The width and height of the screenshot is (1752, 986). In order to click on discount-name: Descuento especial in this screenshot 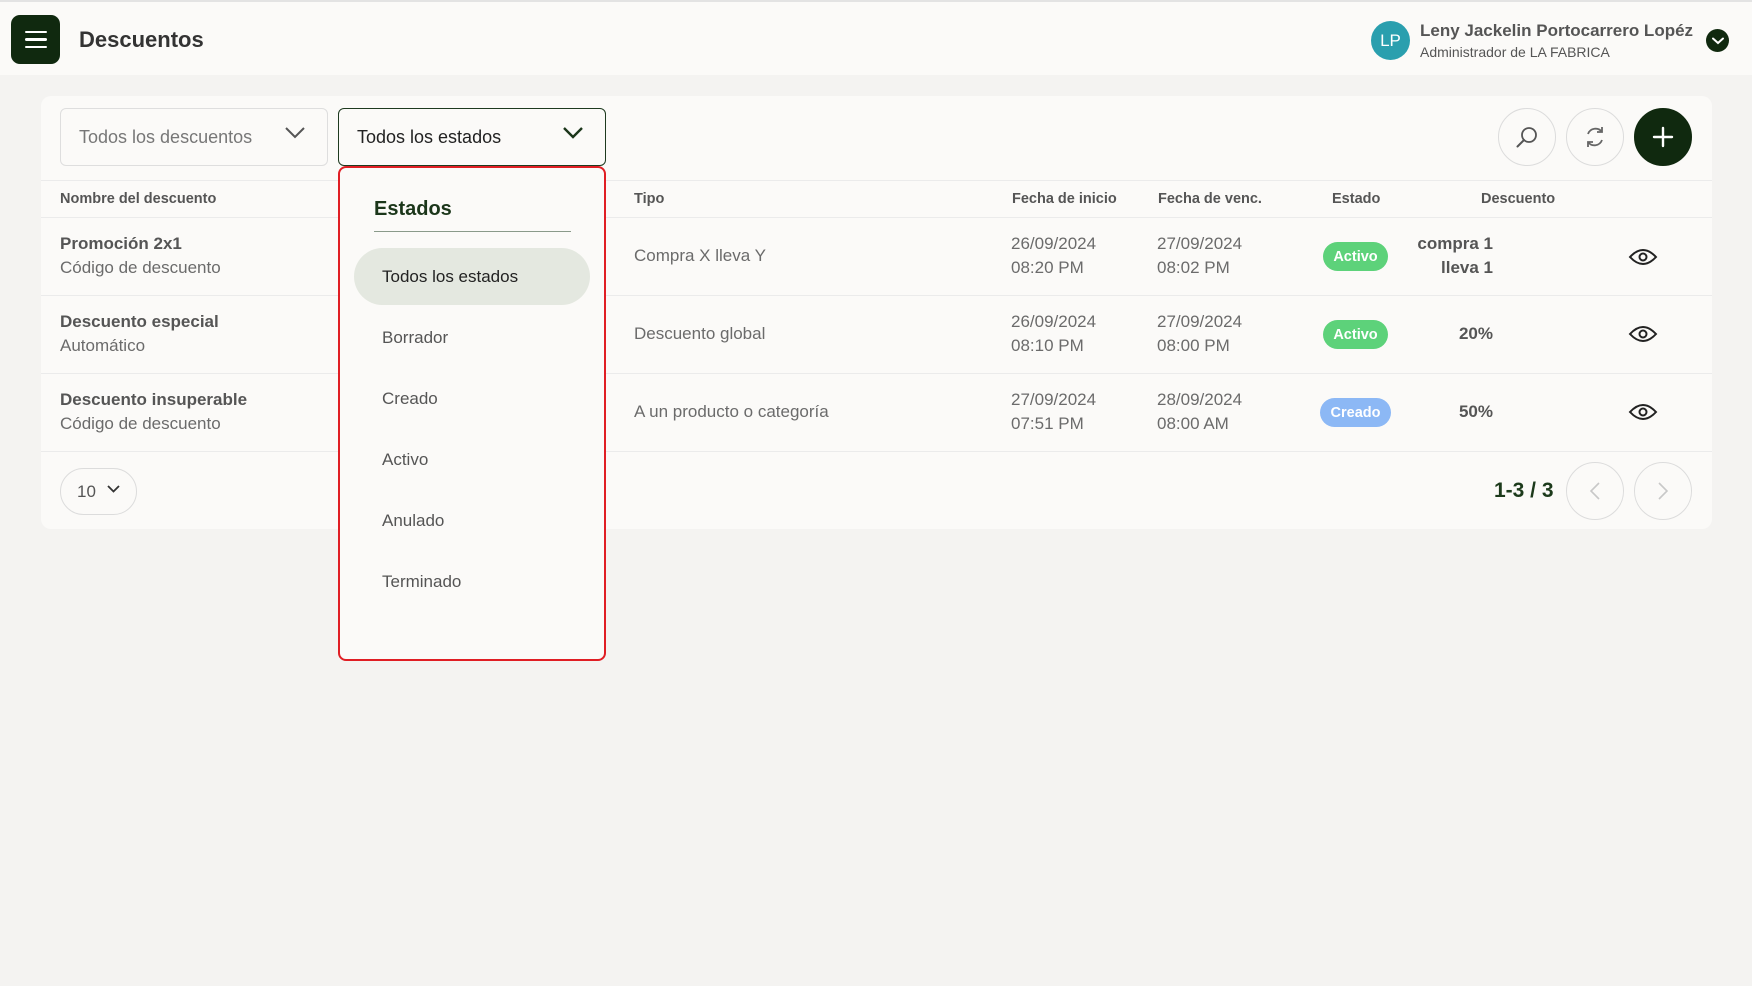, I will do `click(139, 321)`.